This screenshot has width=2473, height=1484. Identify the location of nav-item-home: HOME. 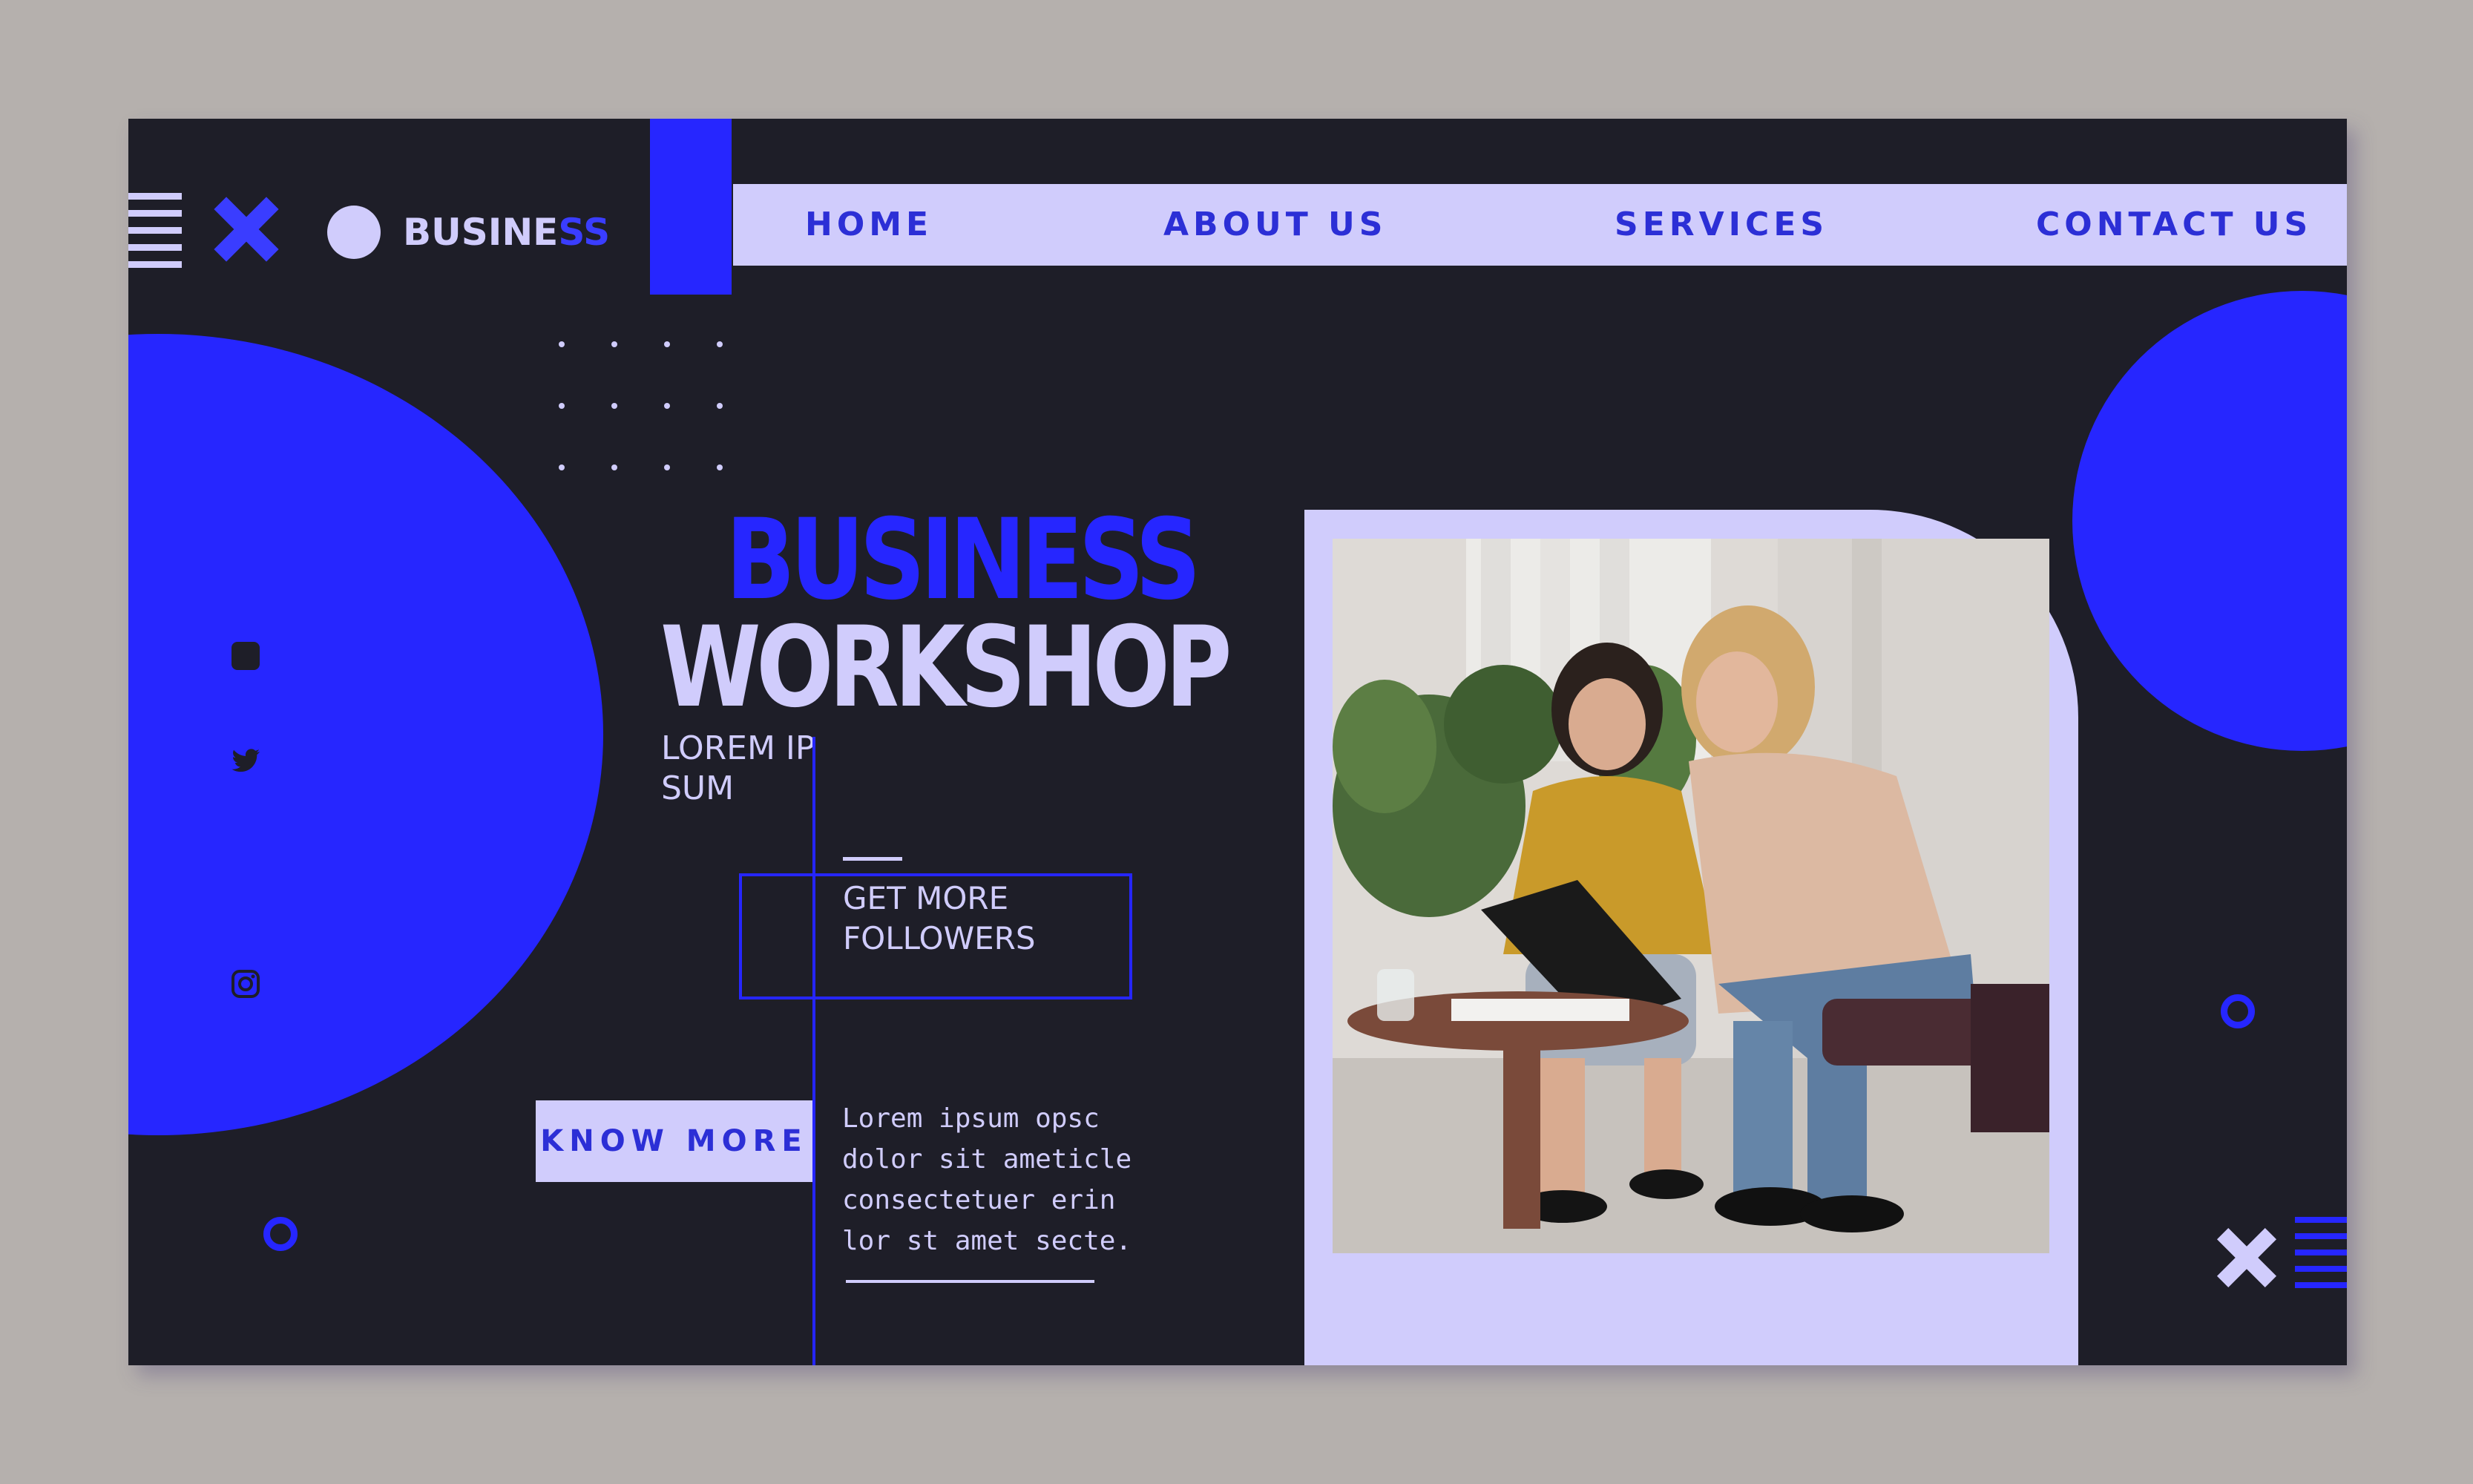
(869, 225).